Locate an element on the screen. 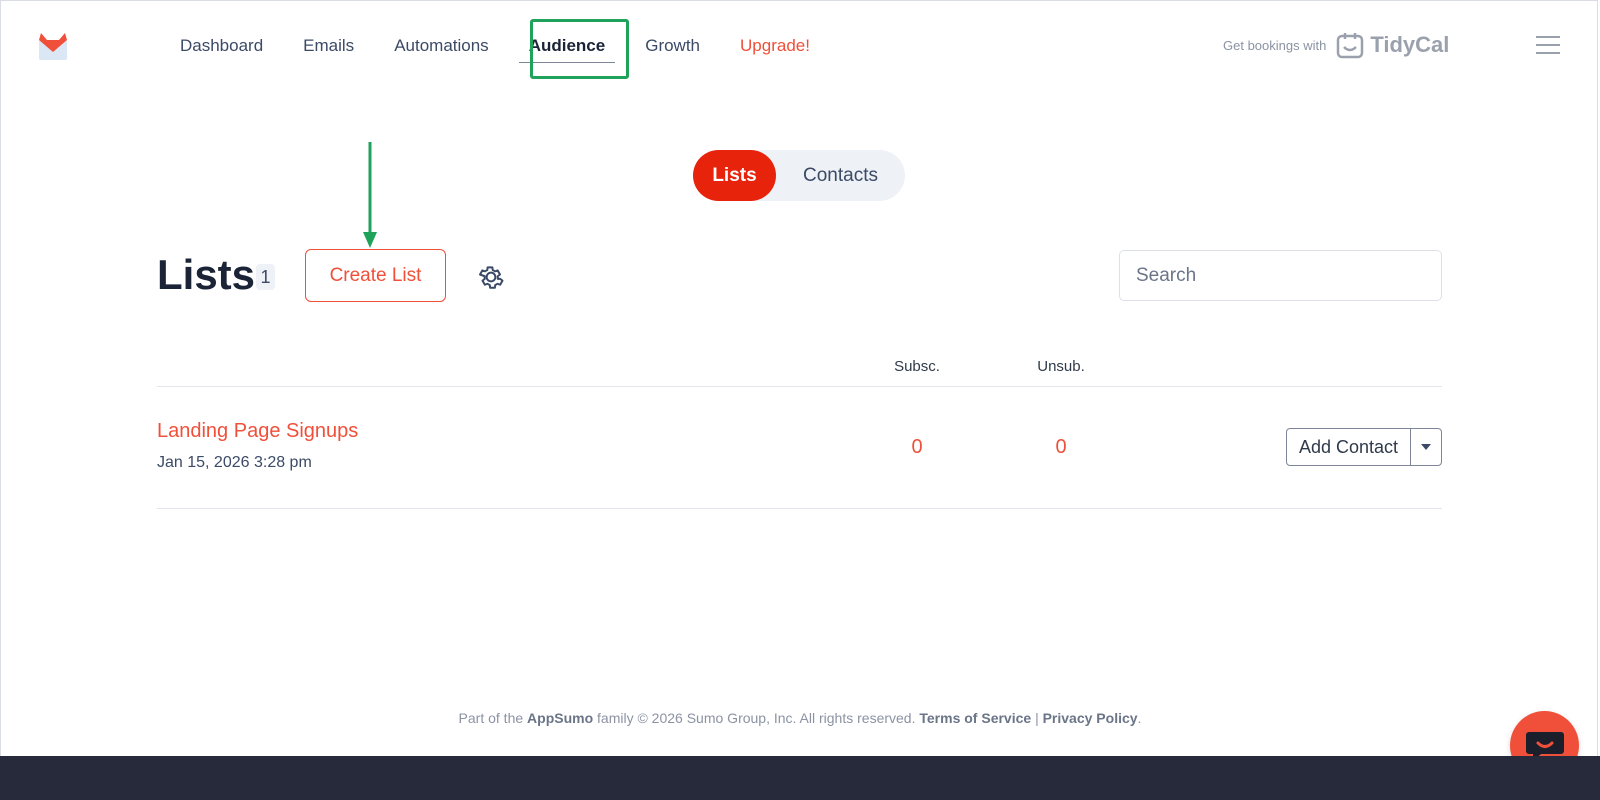  footer-part-of: Part of the is located at coordinates (491, 718).